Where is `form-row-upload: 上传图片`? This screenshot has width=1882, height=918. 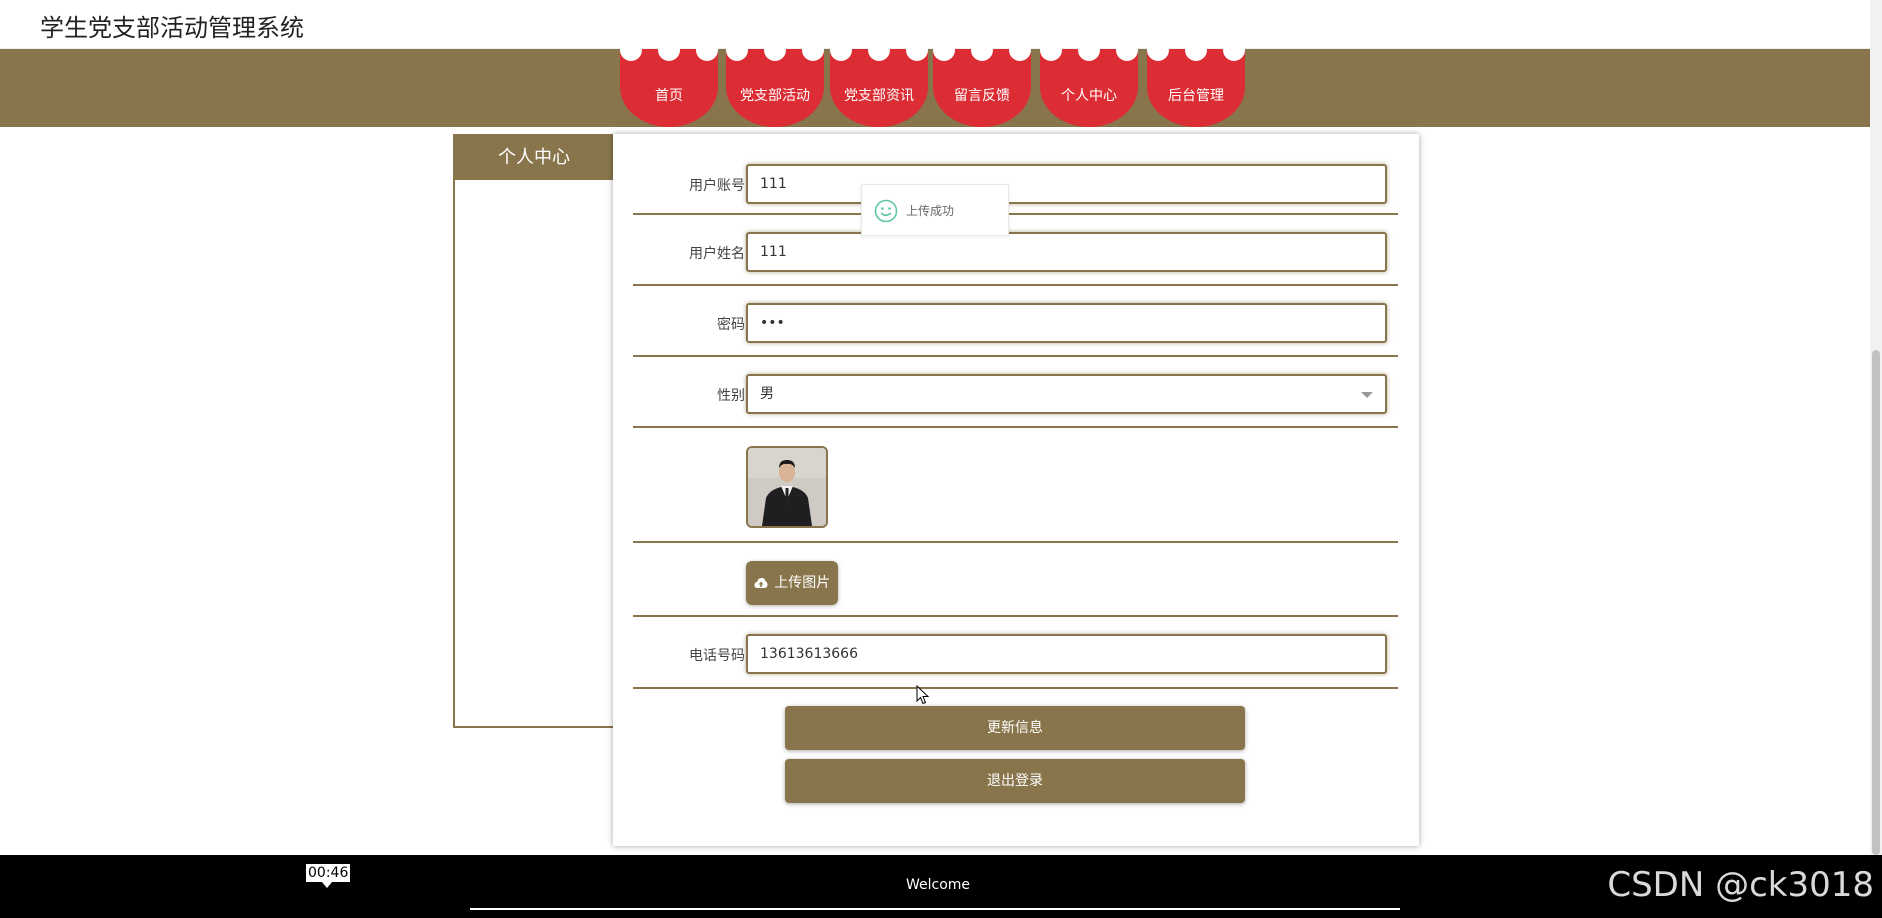
form-row-upload: 上传图片 is located at coordinates (1015, 580).